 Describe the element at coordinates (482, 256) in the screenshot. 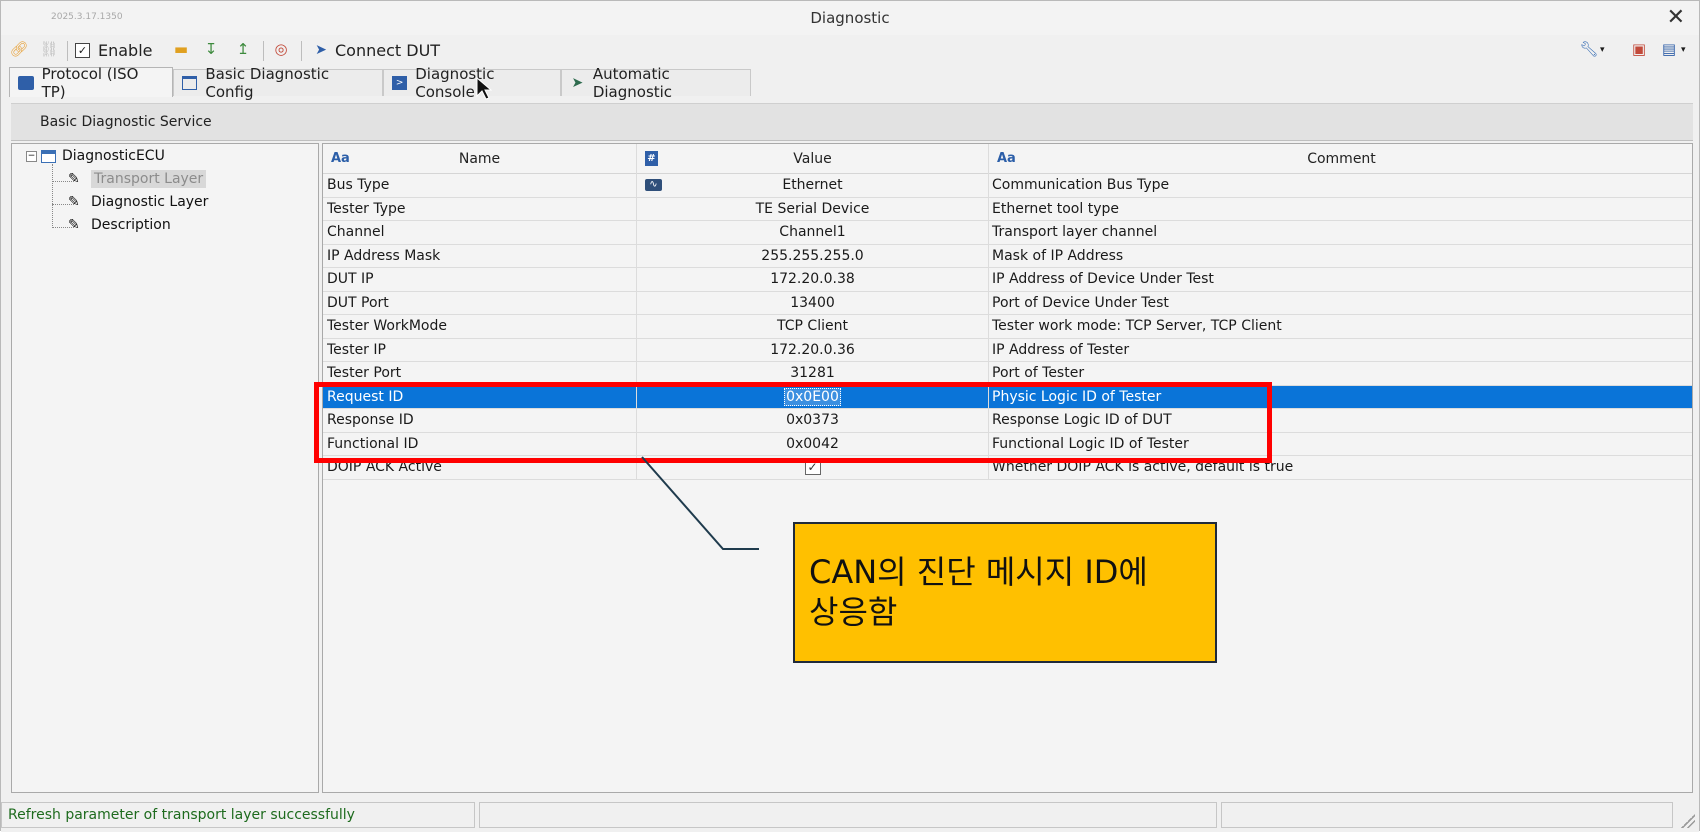

I see `cell-name: IP Address Mask` at that location.